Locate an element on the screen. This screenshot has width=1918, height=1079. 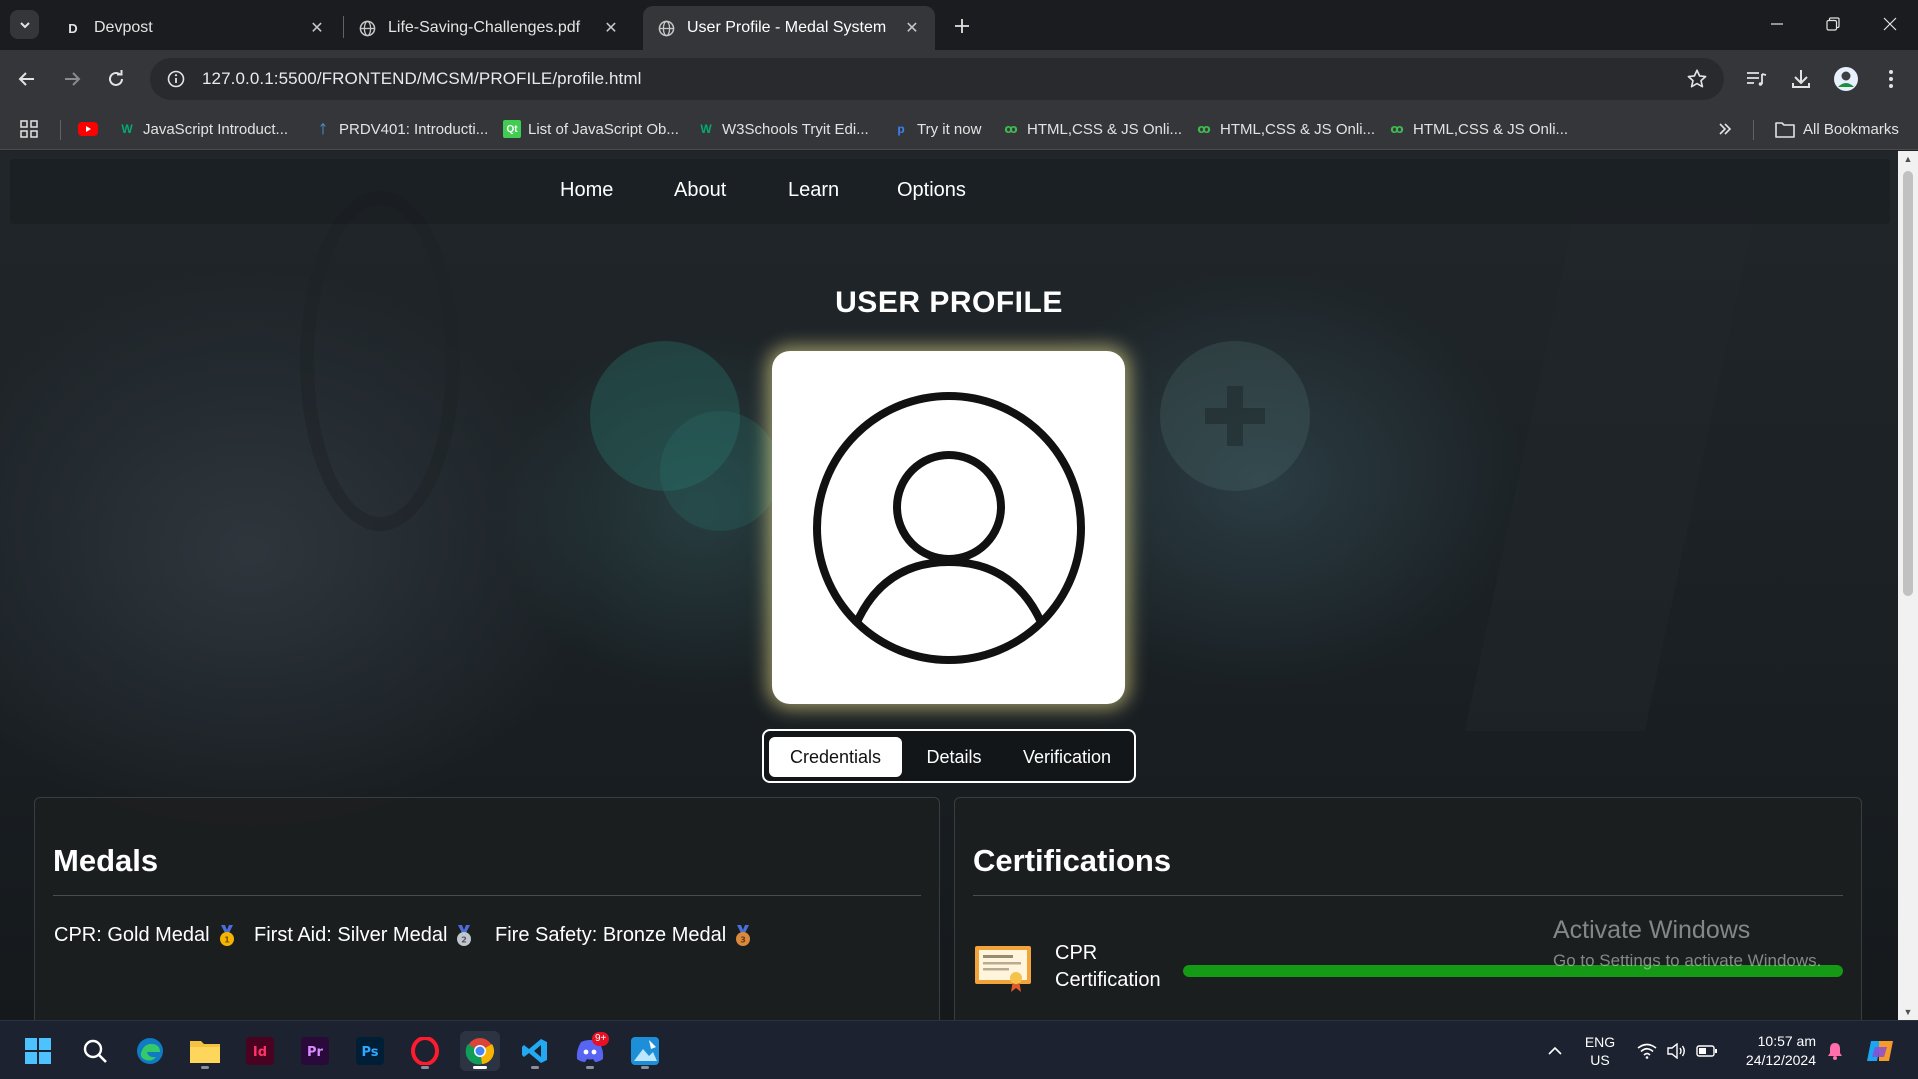
svg-text: Ps is located at coordinates (369, 1052).